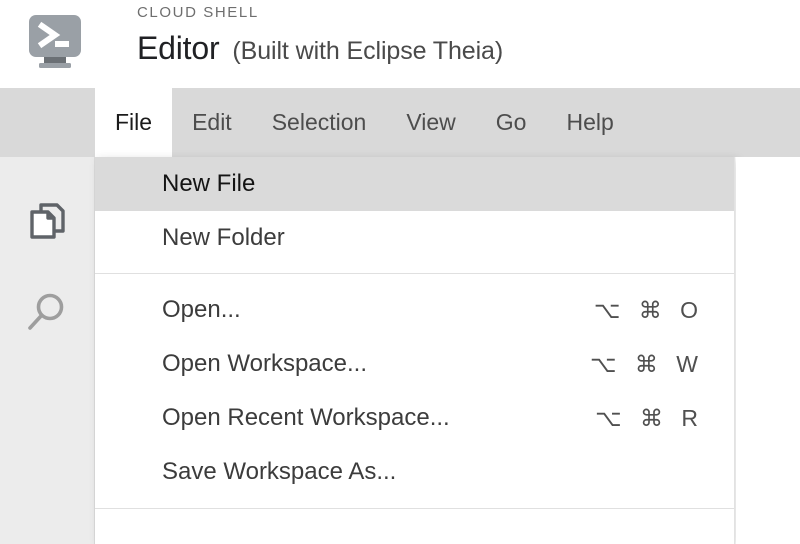  Describe the element at coordinates (414, 238) in the screenshot. I see `menu-item-new-folder: New Folder` at that location.